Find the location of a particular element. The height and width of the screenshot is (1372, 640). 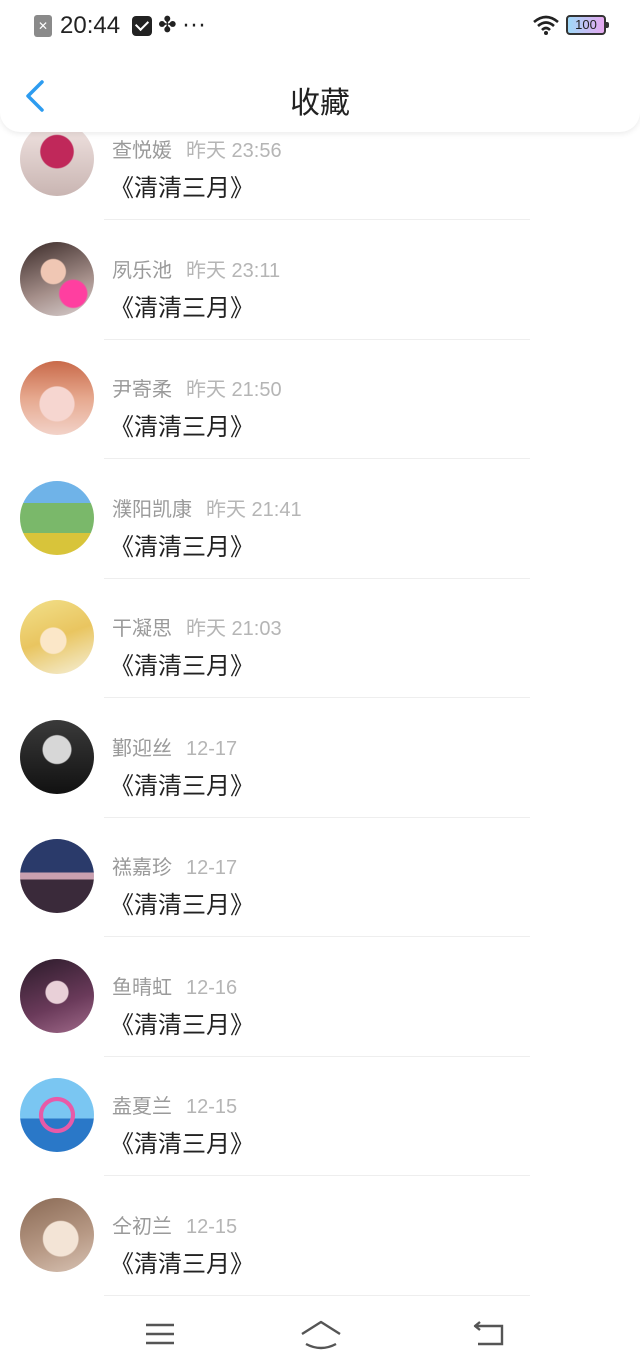

user-name: 盍夏兰 is located at coordinates (142, 1106).